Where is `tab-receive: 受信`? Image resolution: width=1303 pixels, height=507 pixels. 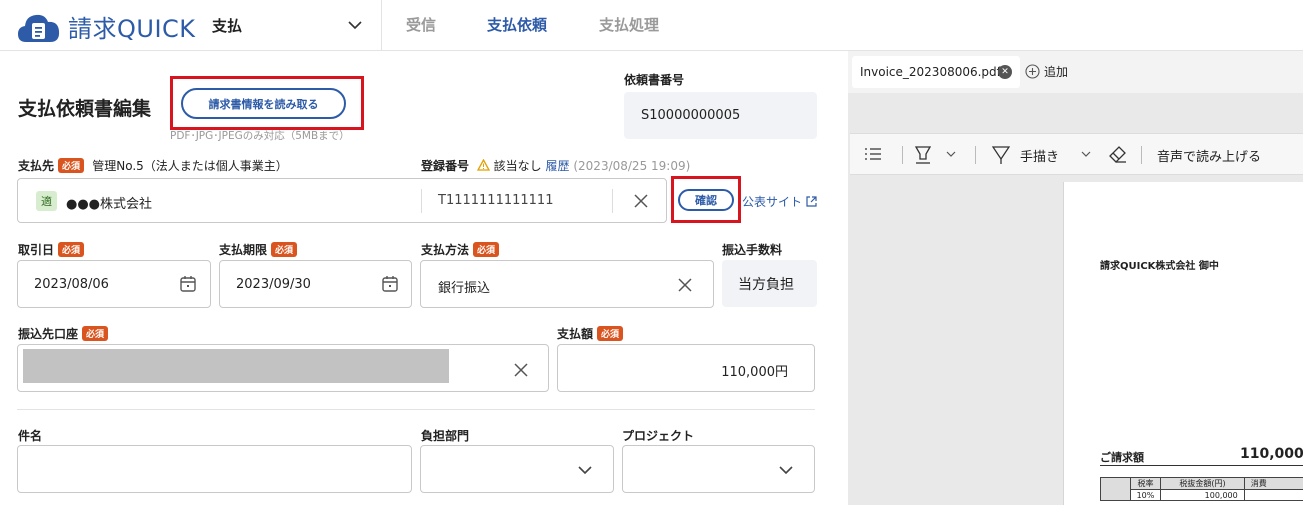 tab-receive: 受信 is located at coordinates (421, 24).